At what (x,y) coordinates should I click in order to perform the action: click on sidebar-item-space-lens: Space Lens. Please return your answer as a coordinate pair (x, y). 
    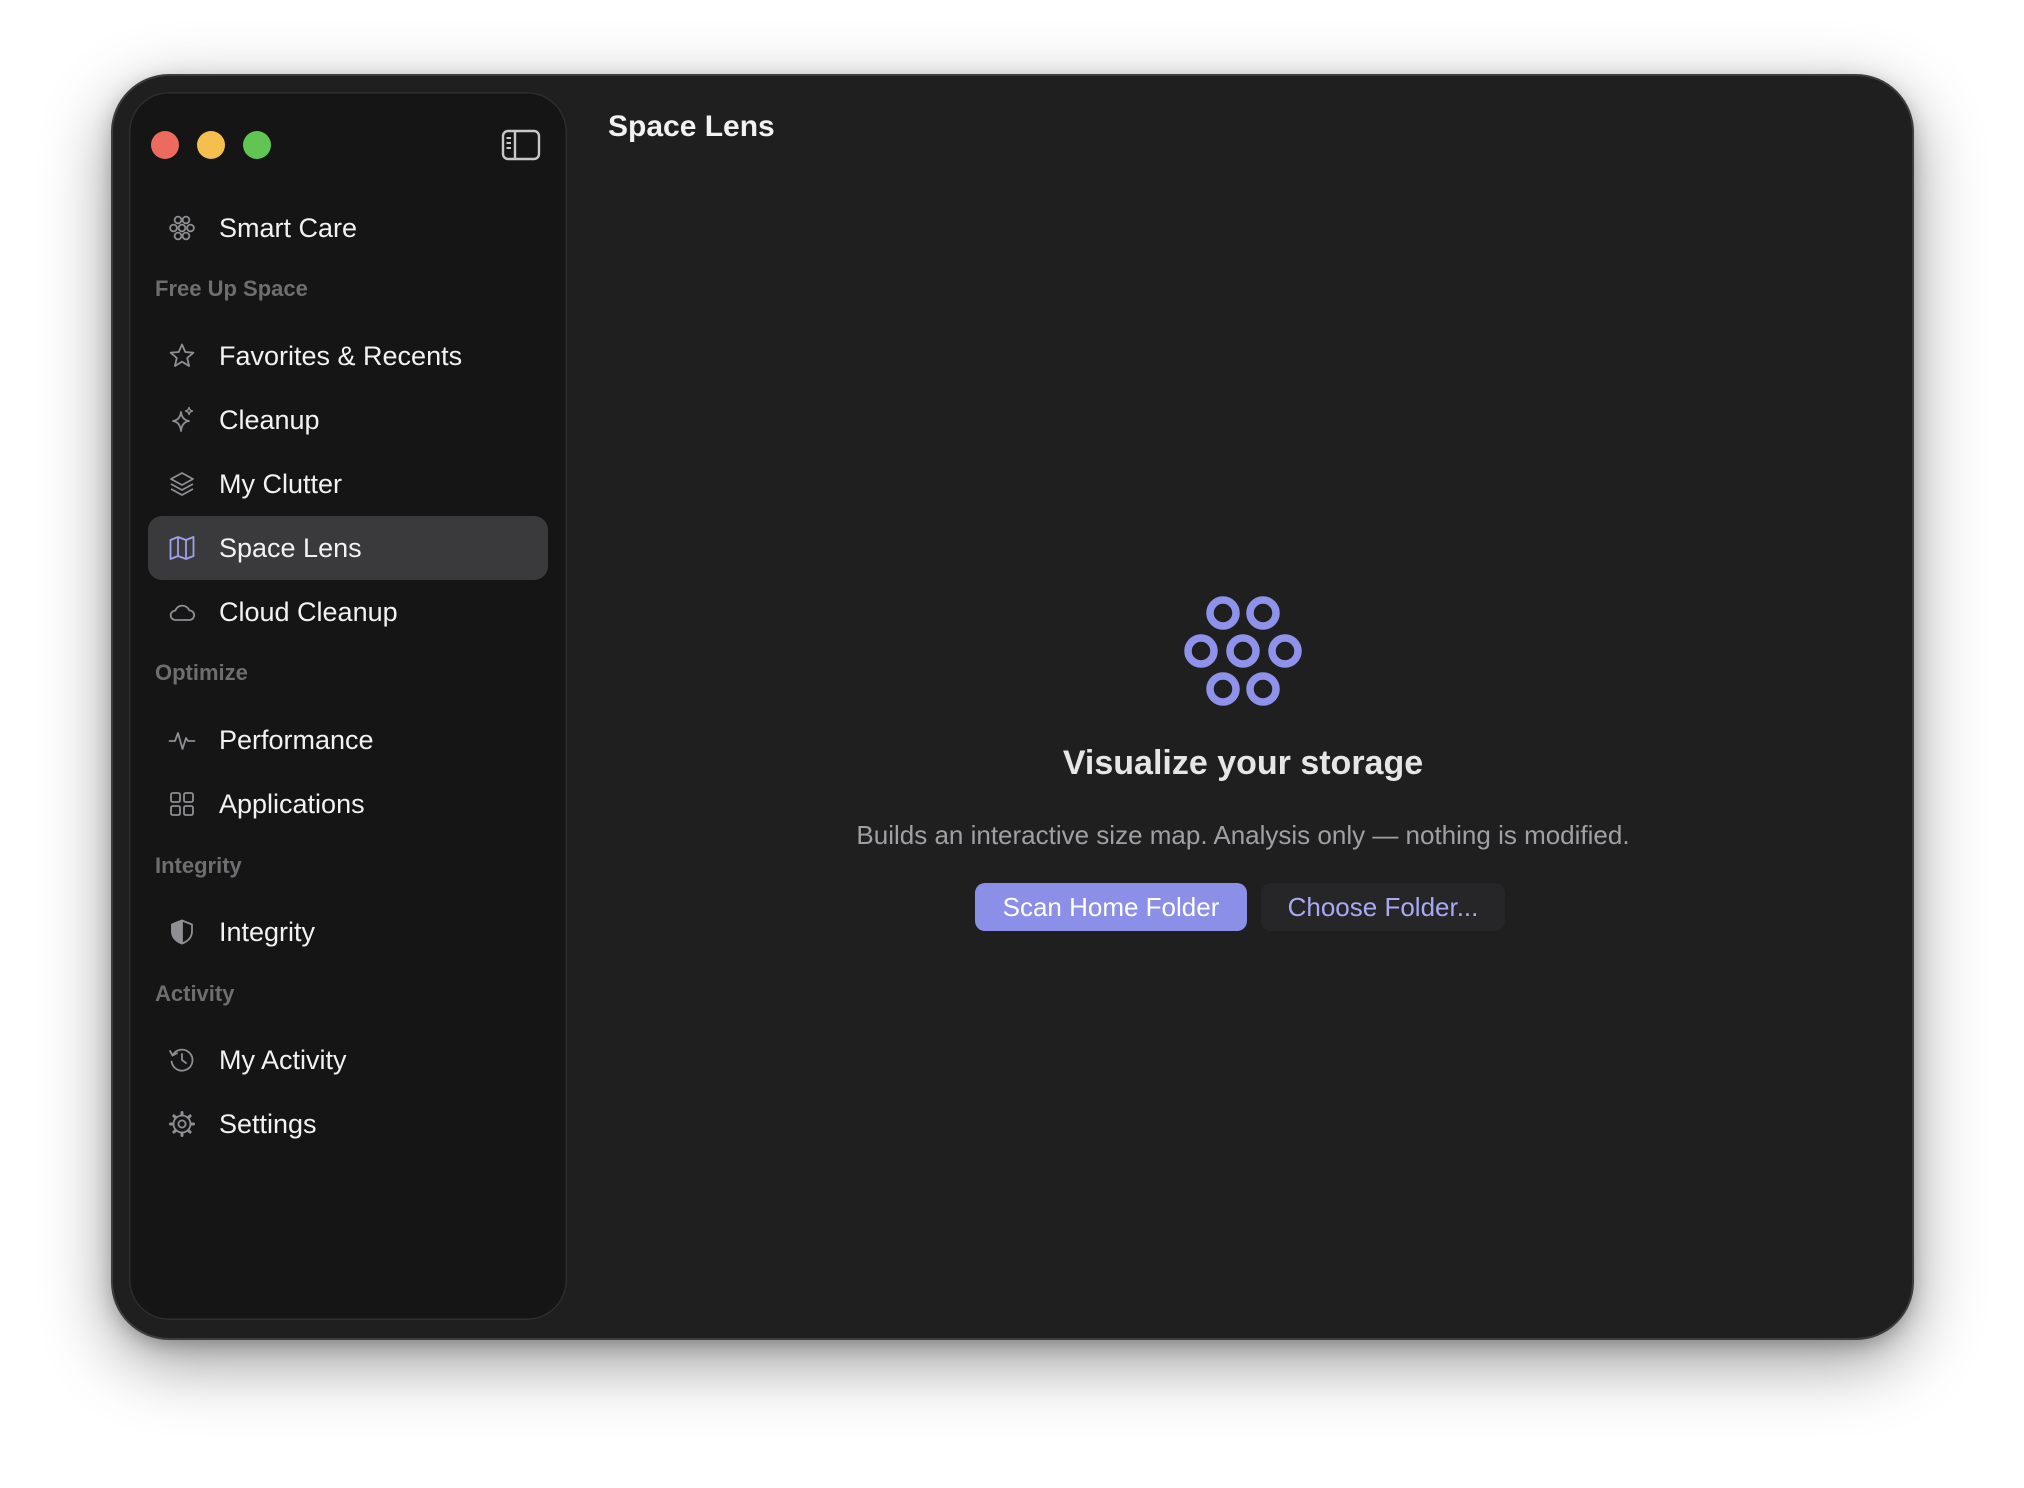
    Looking at the image, I should click on (348, 548).